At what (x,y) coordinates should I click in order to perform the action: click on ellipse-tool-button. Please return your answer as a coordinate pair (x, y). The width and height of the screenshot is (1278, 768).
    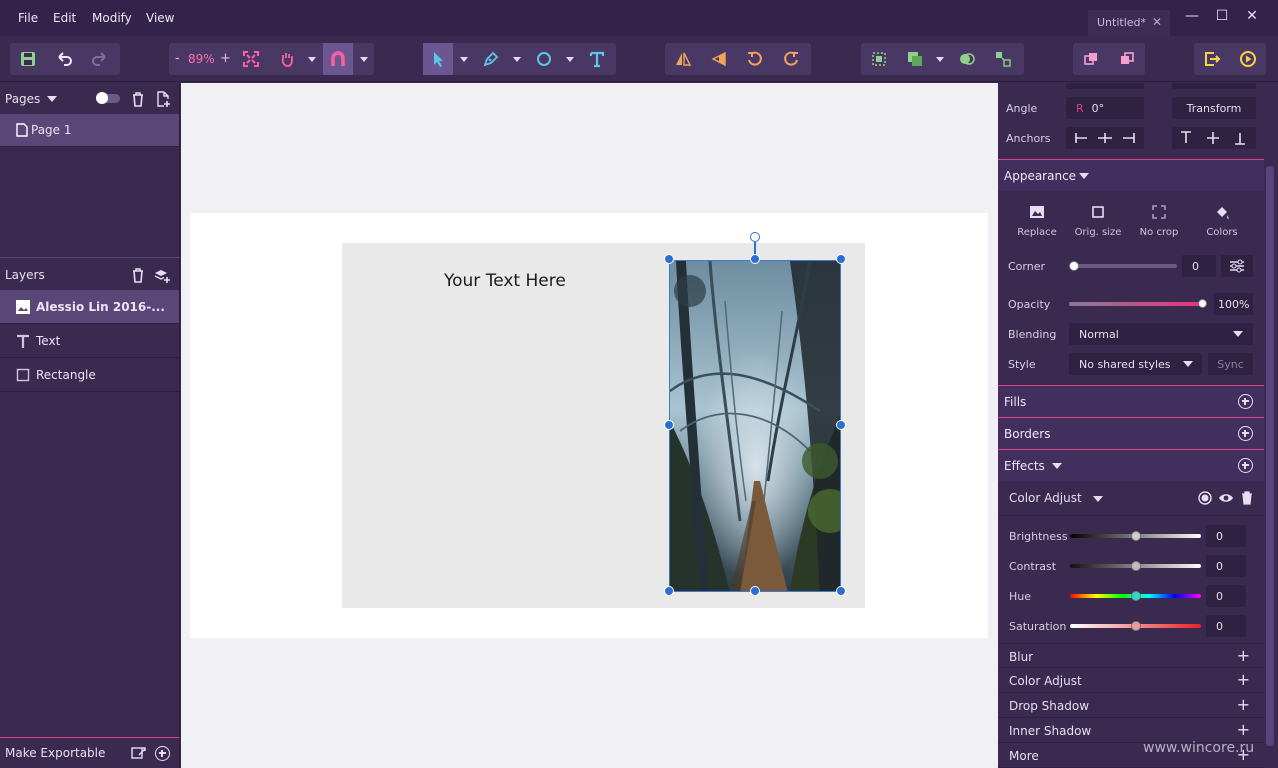
    Looking at the image, I should click on (544, 59).